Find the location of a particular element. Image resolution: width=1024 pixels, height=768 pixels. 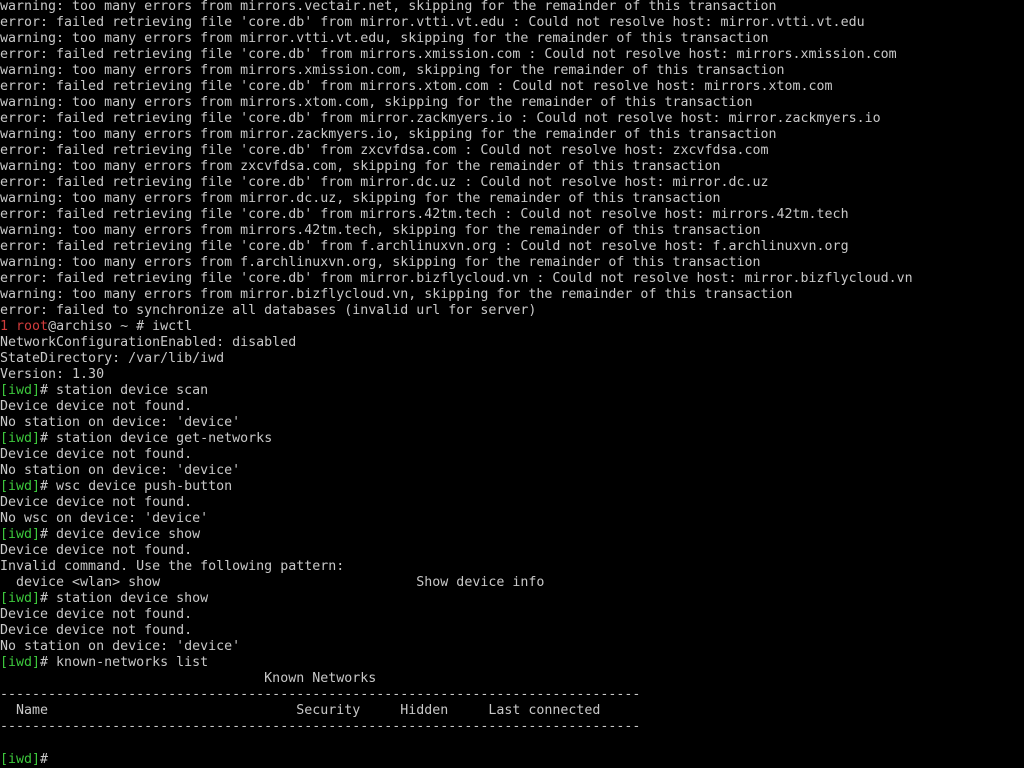

output-line: No wsc on device: 'device' is located at coordinates (104, 518).